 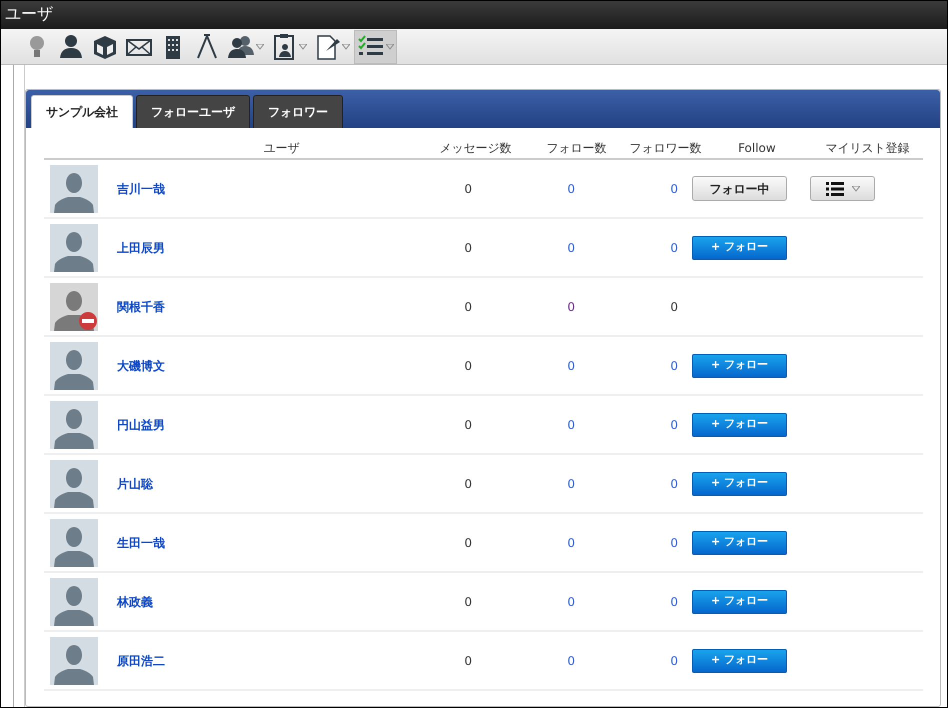 I want to click on column-header: フォロー数, so click(x=576, y=148).